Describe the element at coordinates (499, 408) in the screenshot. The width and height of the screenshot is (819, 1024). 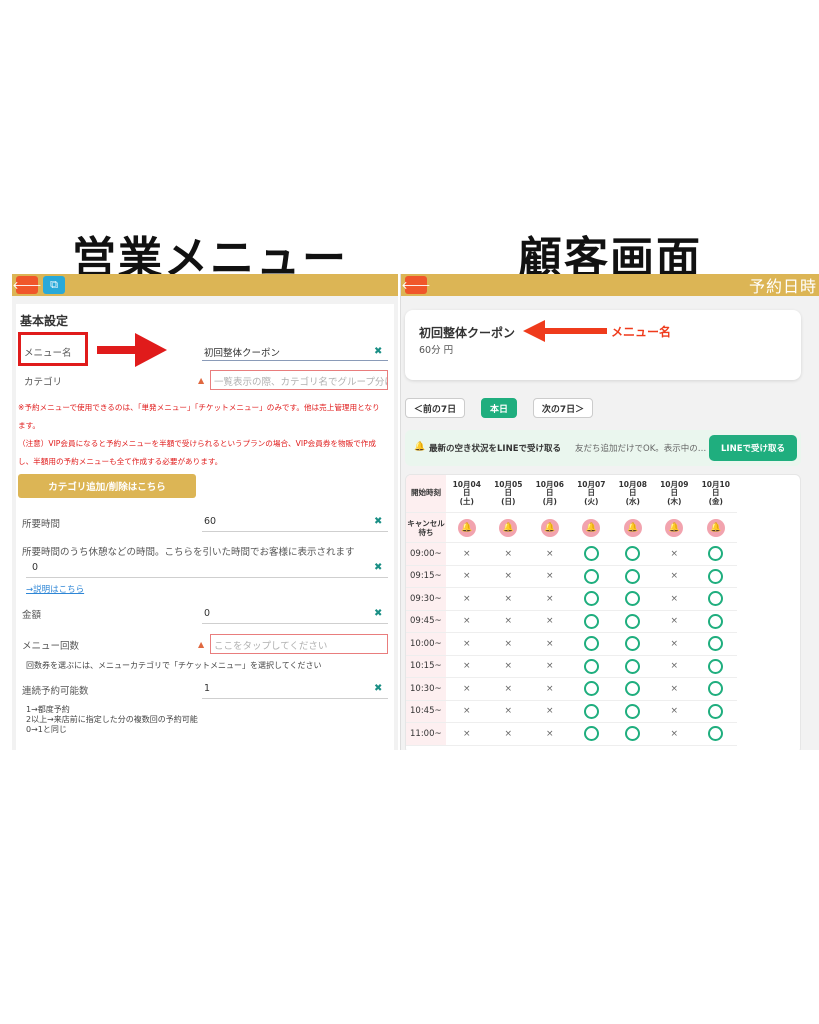
I see `today-button: 本日` at that location.